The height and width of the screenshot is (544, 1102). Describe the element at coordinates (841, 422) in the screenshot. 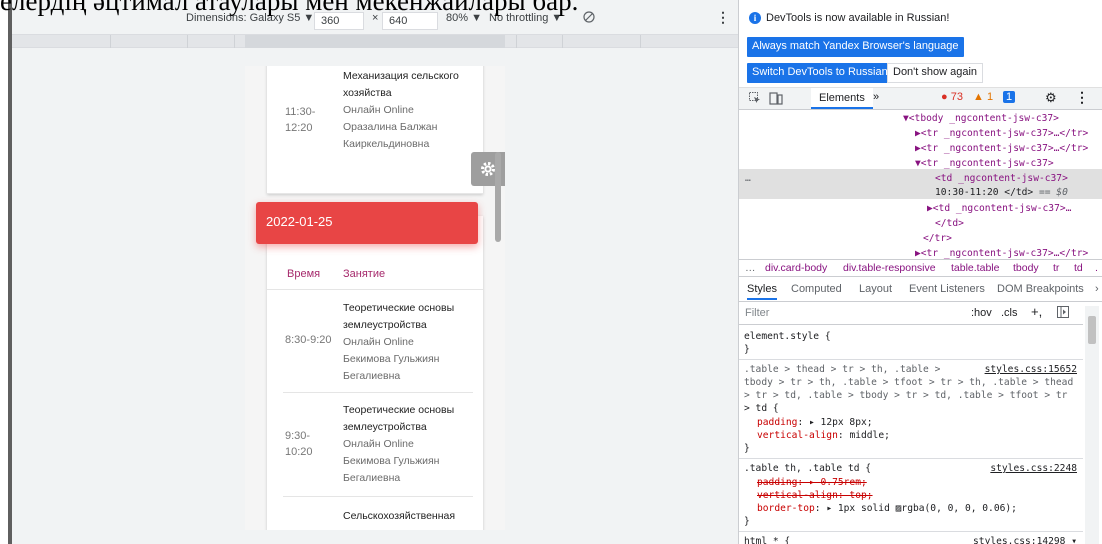

I see `property-value: ▸ 12px 8px;` at that location.